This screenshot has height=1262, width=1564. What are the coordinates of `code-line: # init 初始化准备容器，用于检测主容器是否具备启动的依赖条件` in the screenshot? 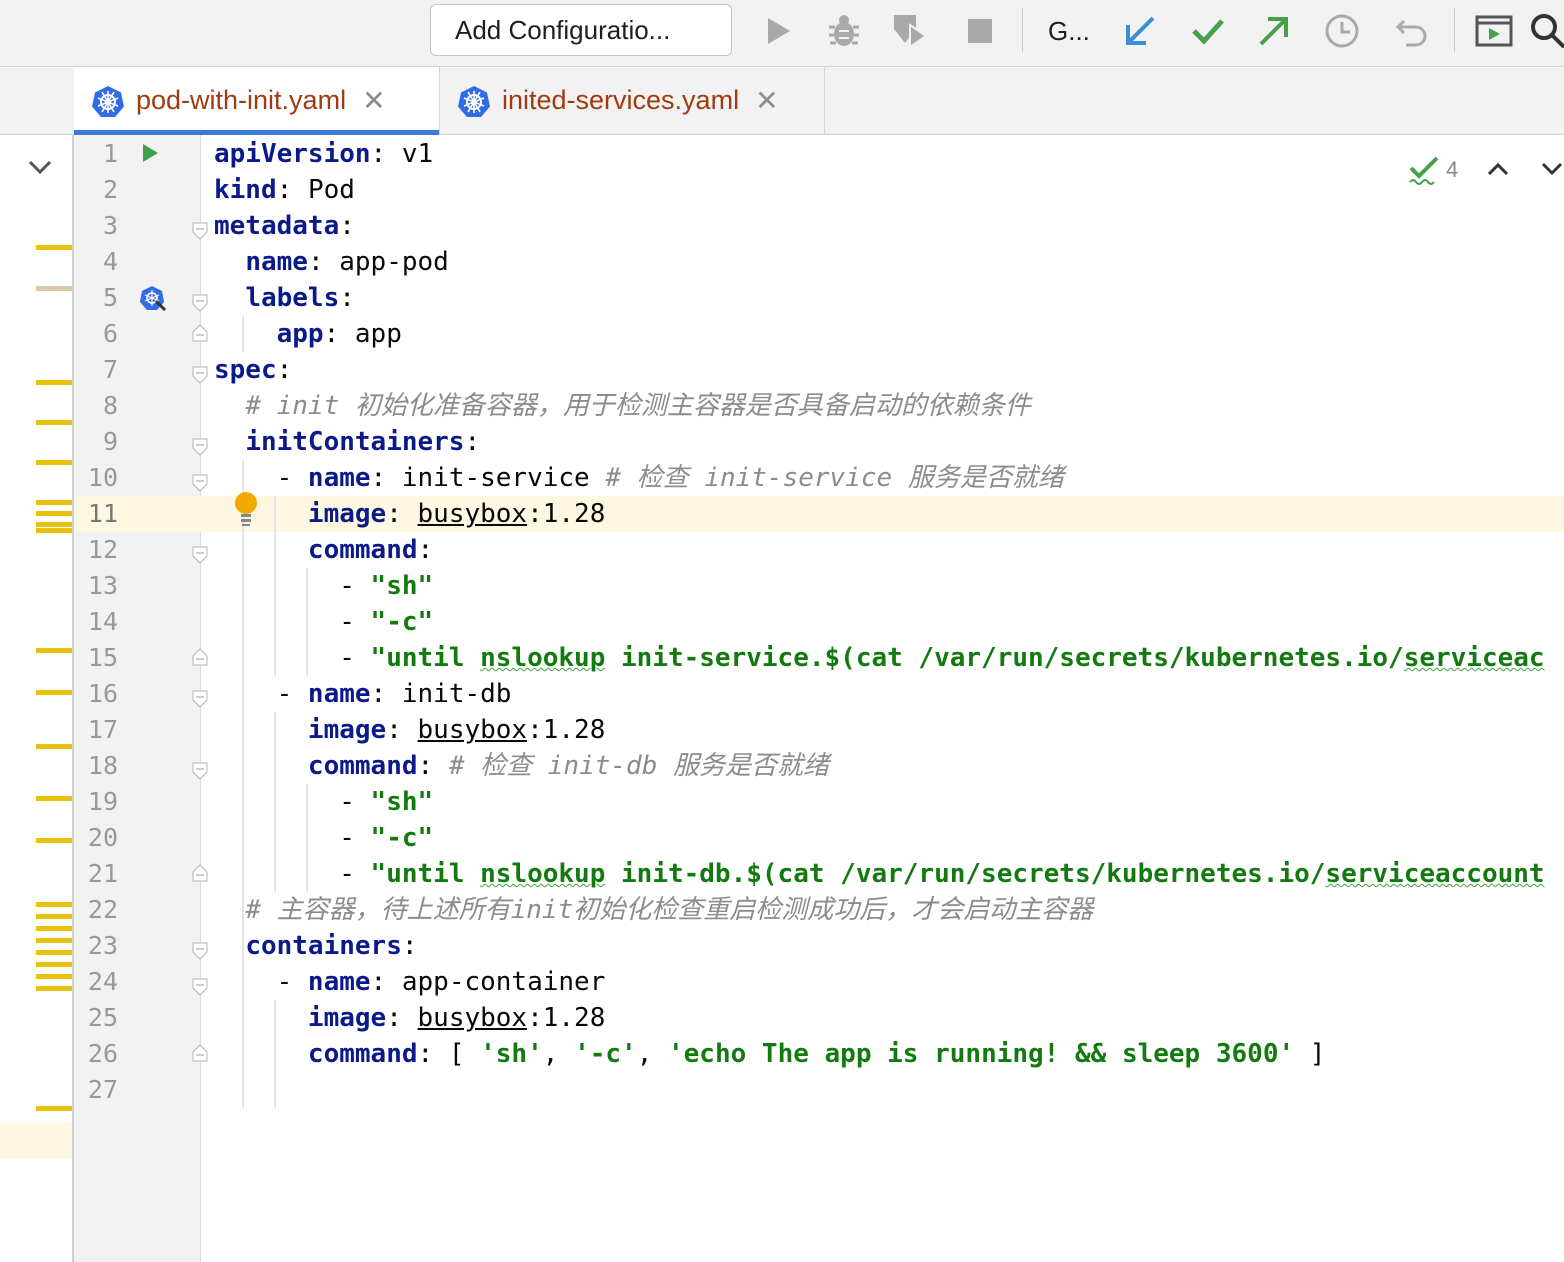 It's located at (622, 406).